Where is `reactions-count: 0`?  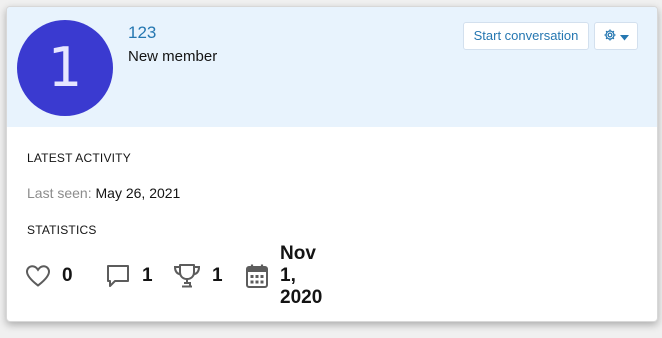
reactions-count: 0 is located at coordinates (67, 275).